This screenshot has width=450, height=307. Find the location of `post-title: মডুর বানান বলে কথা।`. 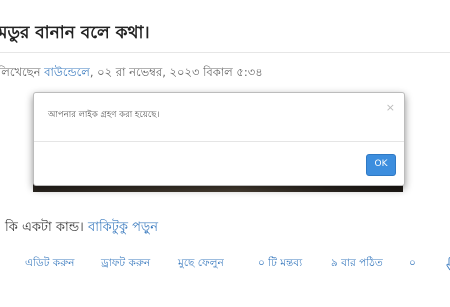

post-title: মডুর বানান বলে কথা। is located at coordinates (75, 33).